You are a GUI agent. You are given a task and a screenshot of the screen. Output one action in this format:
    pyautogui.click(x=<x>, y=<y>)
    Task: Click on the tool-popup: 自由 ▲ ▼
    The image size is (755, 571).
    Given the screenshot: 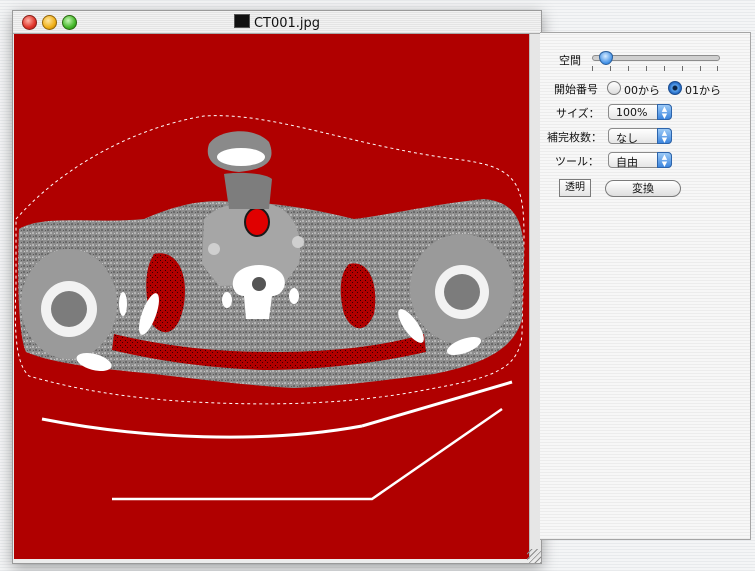 What is the action you would take?
    pyautogui.click(x=640, y=160)
    